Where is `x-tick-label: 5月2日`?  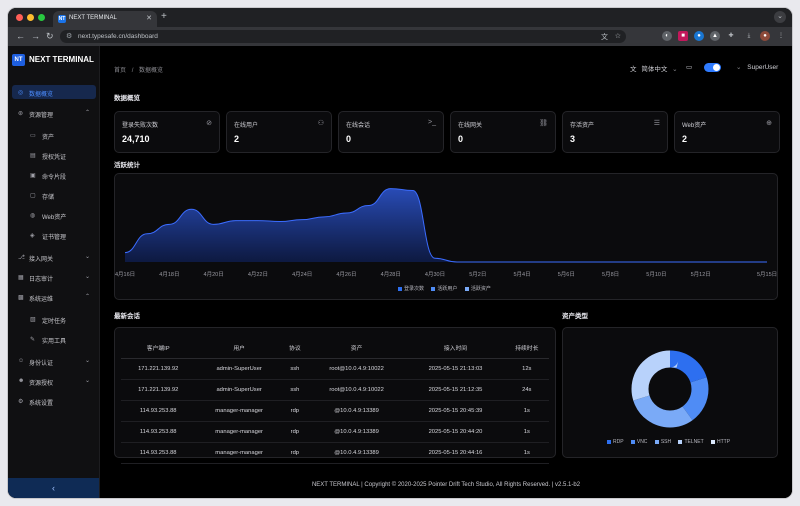
x-tick-label: 5月2日 is located at coordinates (478, 275).